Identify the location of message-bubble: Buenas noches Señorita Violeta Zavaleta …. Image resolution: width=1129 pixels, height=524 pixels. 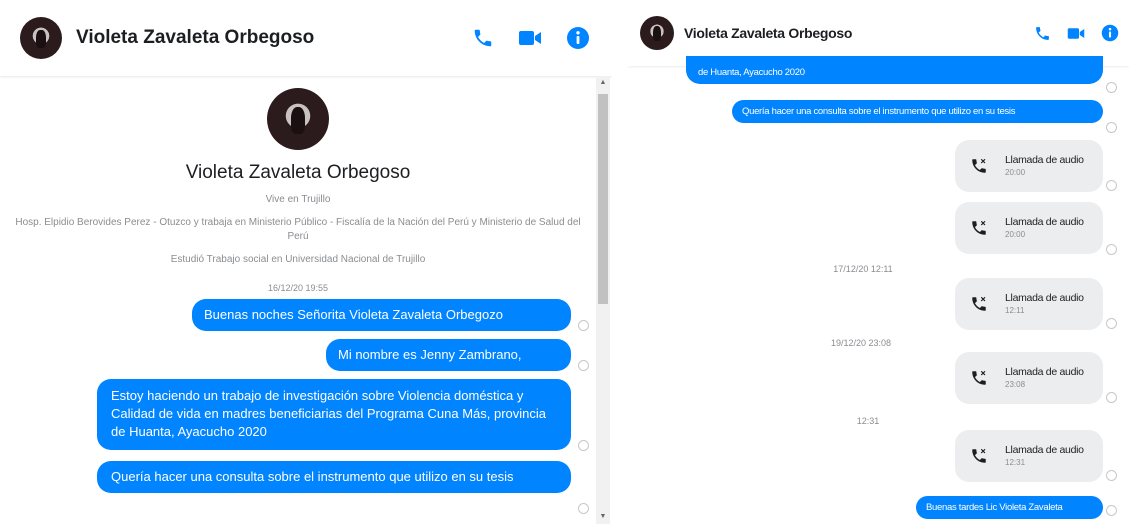
(381, 315).